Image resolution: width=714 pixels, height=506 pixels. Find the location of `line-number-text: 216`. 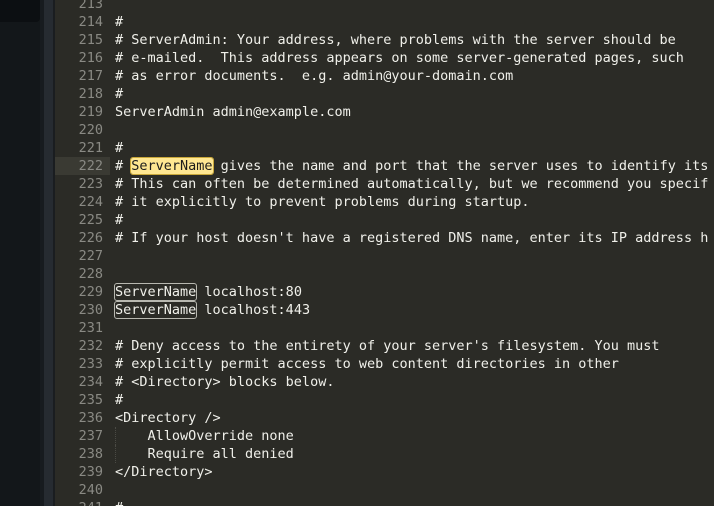

line-number-text: 216 is located at coordinates (90, 58).